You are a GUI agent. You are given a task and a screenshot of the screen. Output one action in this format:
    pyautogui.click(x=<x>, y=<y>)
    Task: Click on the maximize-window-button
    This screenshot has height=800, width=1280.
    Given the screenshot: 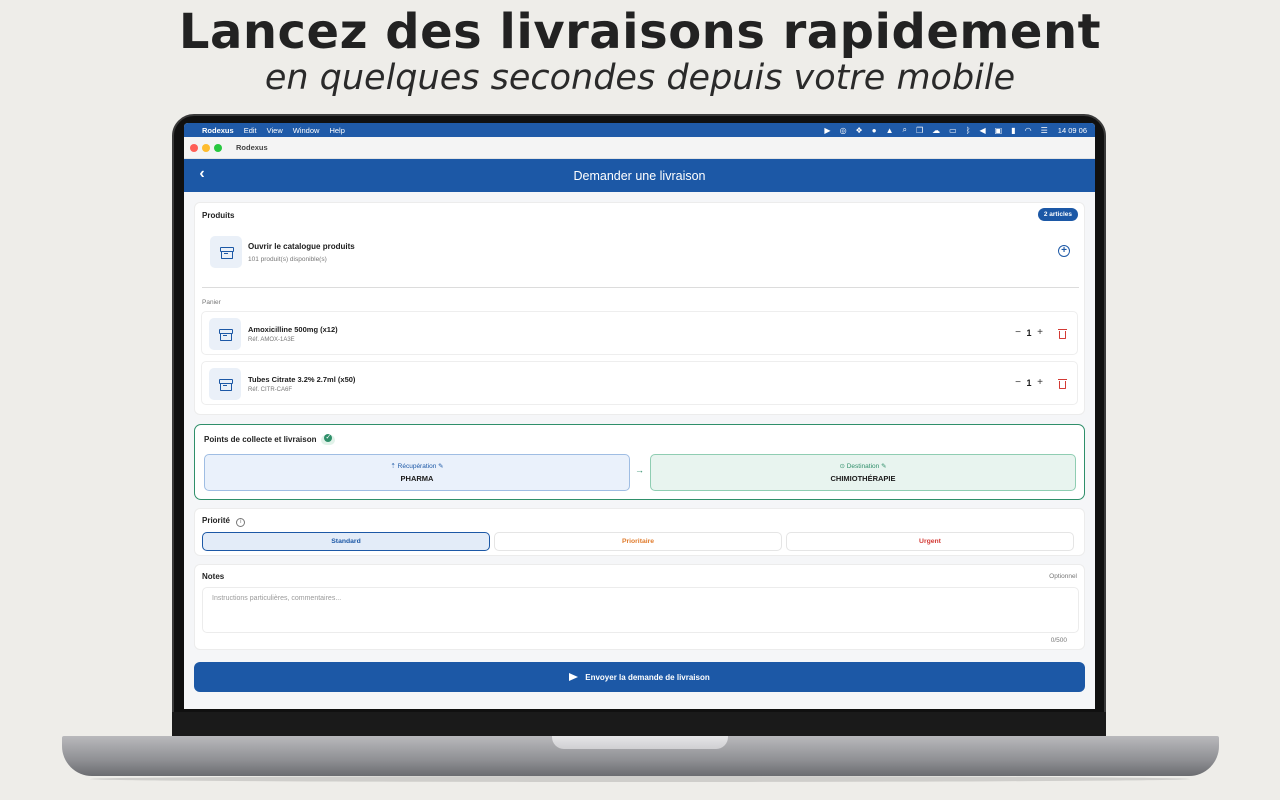 What is the action you would take?
    pyautogui.click(x=218, y=147)
    